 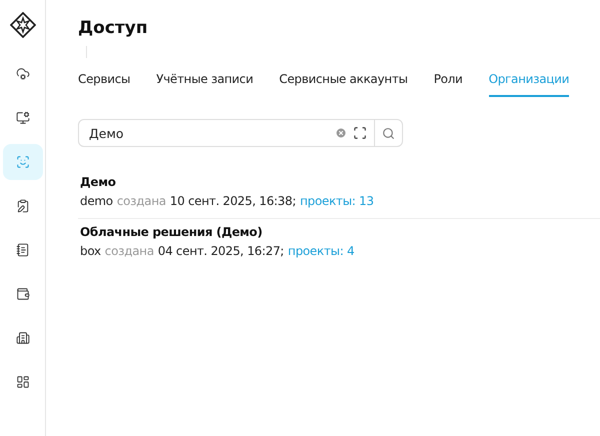 I want to click on created-date: 04 сент. 2025, 16:27, so click(x=219, y=251).